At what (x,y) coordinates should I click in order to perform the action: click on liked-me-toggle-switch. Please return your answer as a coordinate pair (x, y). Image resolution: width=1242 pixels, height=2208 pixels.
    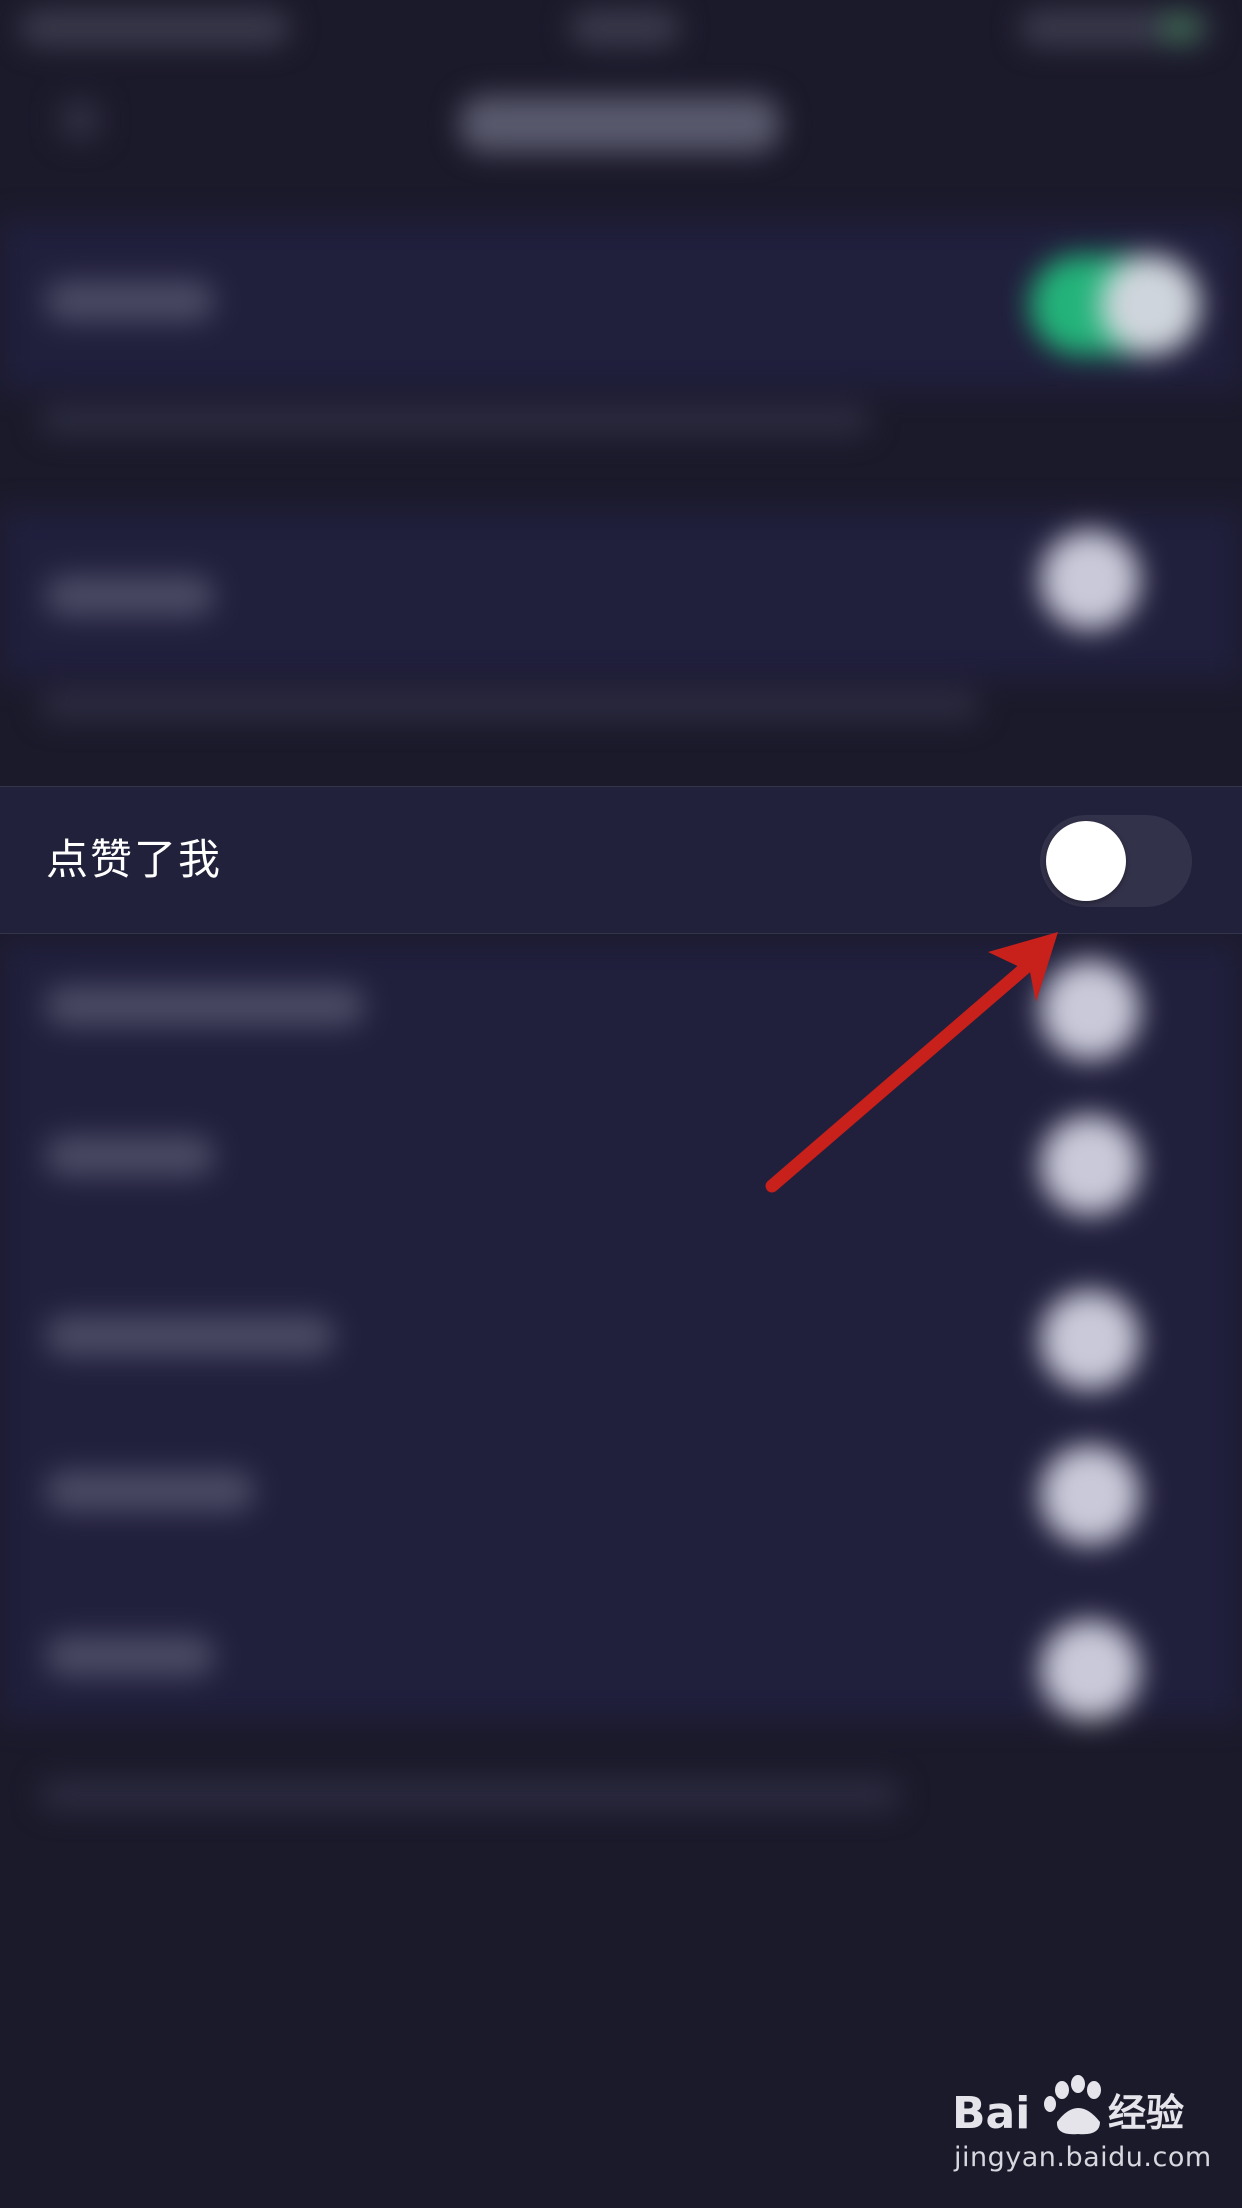
    Looking at the image, I should click on (1116, 861).